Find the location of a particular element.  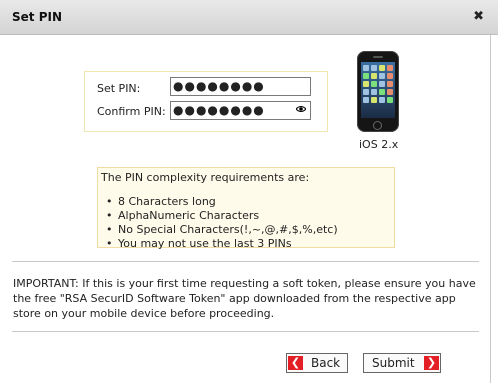

set-pin-value: ●●●●●●●● is located at coordinates (219, 86).